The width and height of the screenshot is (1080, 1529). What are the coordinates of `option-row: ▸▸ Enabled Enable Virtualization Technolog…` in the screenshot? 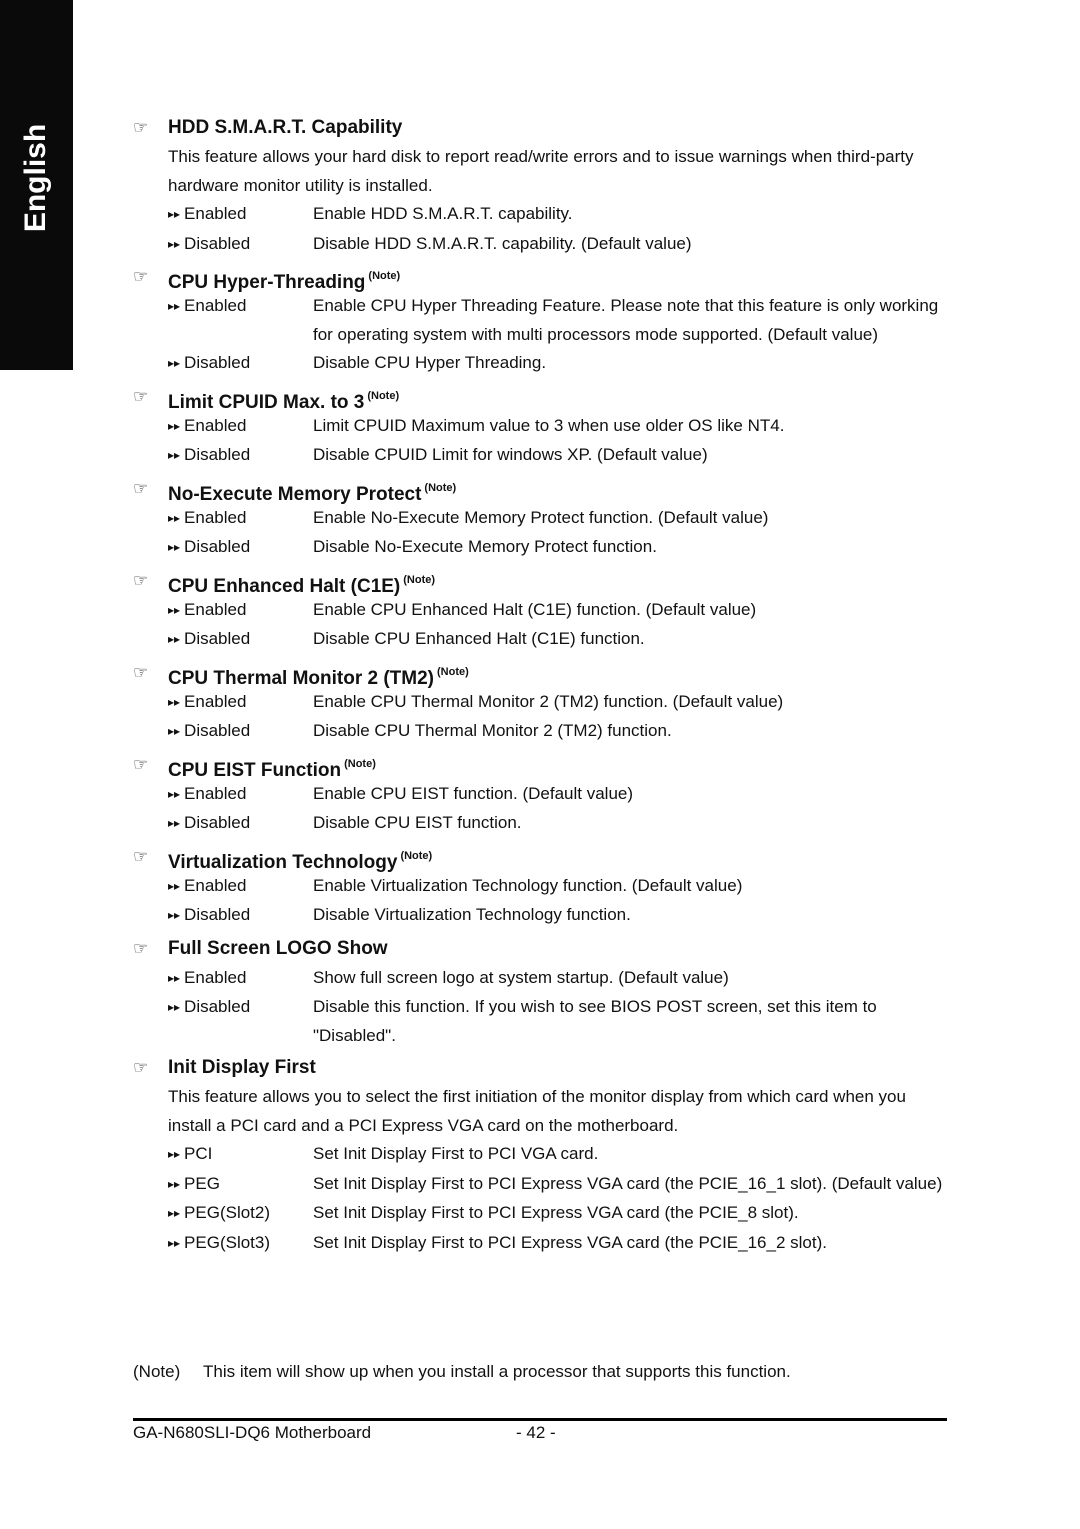 It's located at (543, 887).